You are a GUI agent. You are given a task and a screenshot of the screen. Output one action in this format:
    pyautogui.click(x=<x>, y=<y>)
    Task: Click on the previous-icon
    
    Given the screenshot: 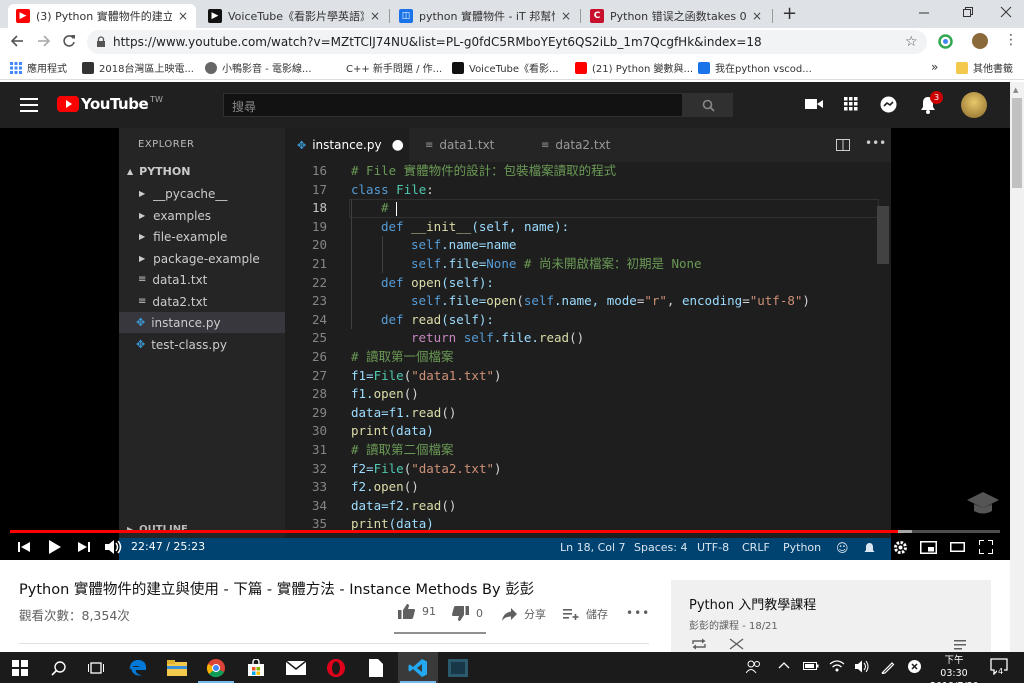 What is the action you would take?
    pyautogui.click(x=24, y=547)
    